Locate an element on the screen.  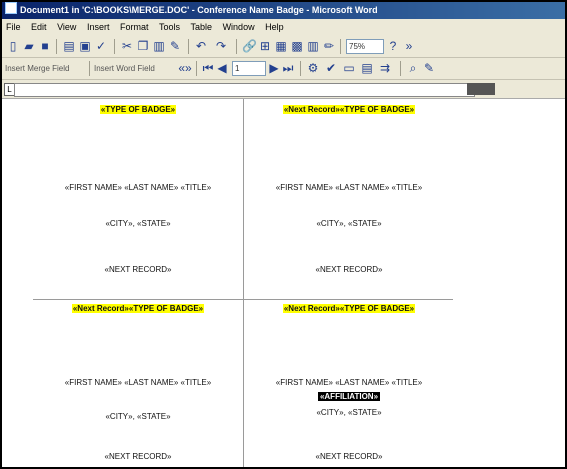
word-app-icon is located at coordinates (11, 8).